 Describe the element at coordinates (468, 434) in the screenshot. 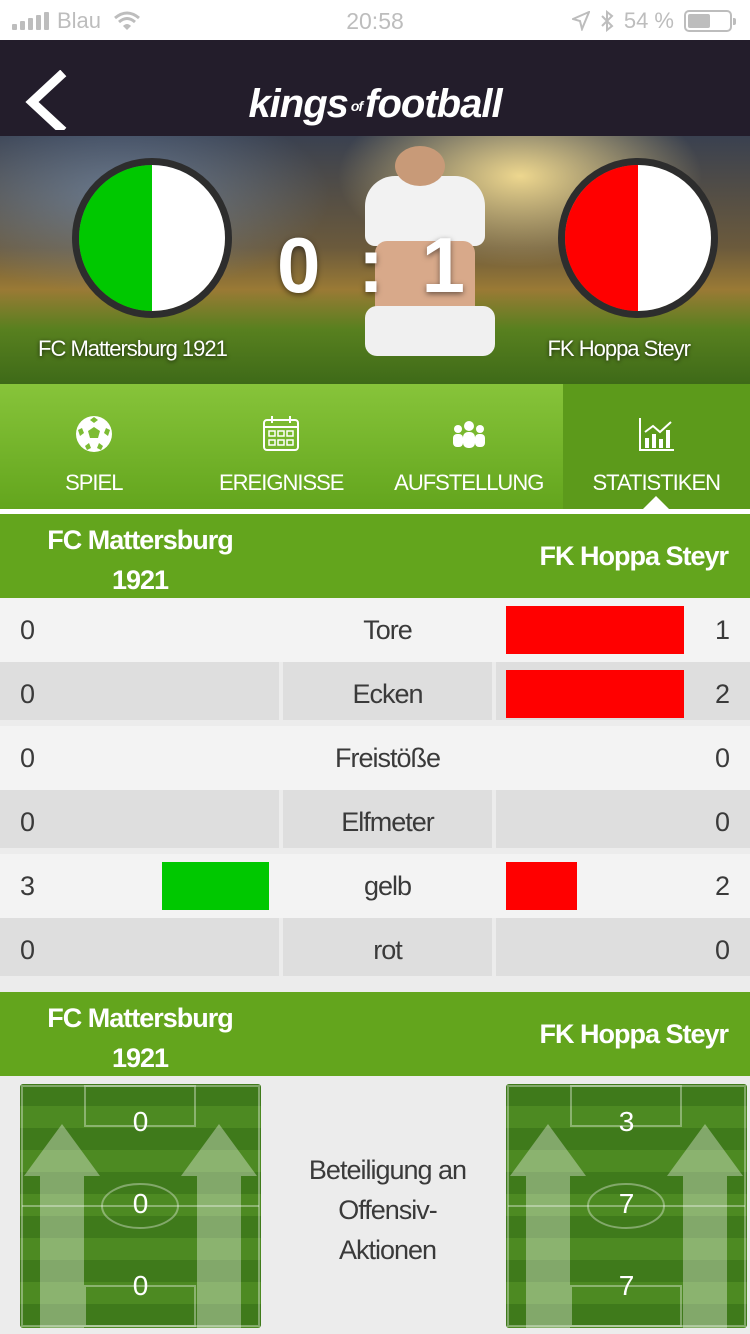

I see `team-icon` at that location.